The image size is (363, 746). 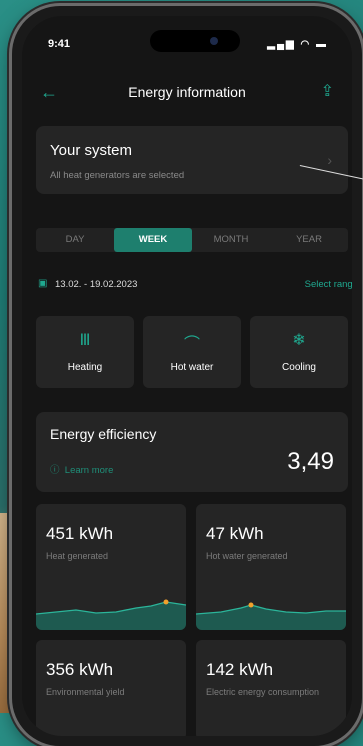 I want to click on page-title: Energy information, so click(x=187, y=92).